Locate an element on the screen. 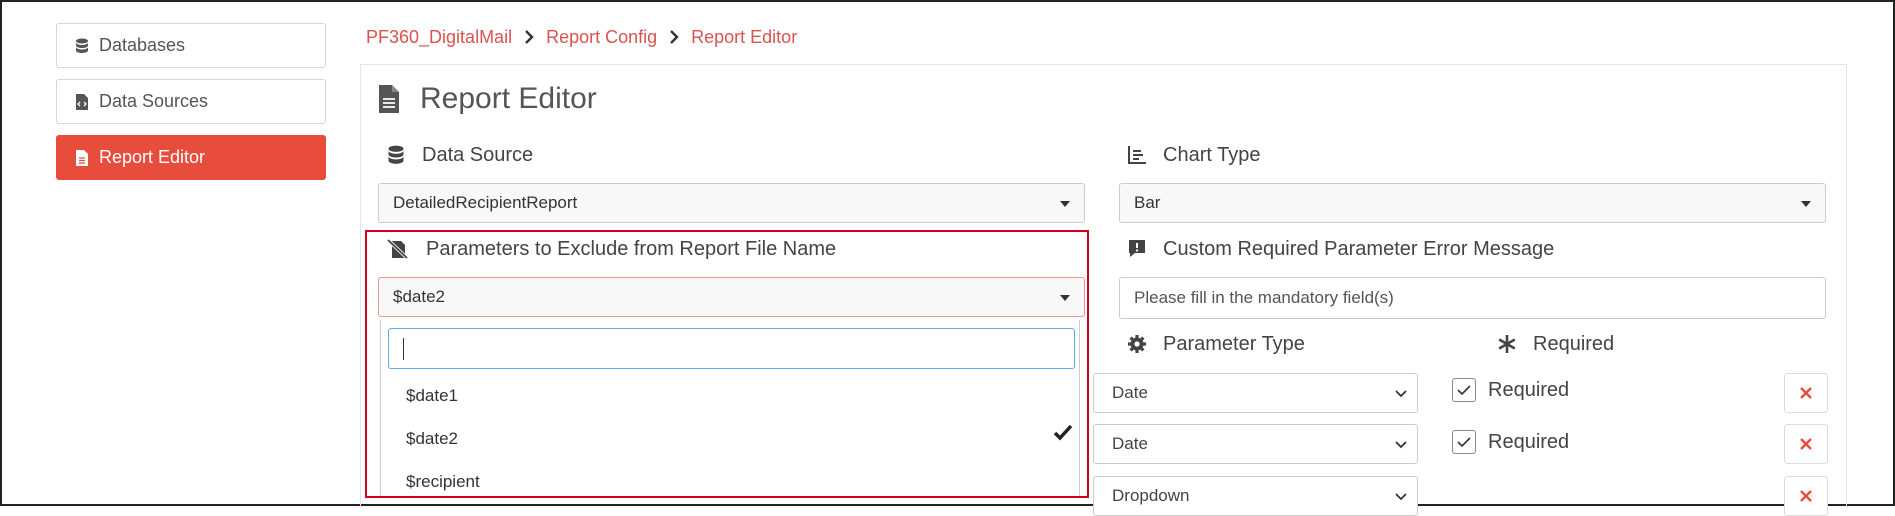  parameter-type-header: Parameter Type is located at coordinates (1216, 344).